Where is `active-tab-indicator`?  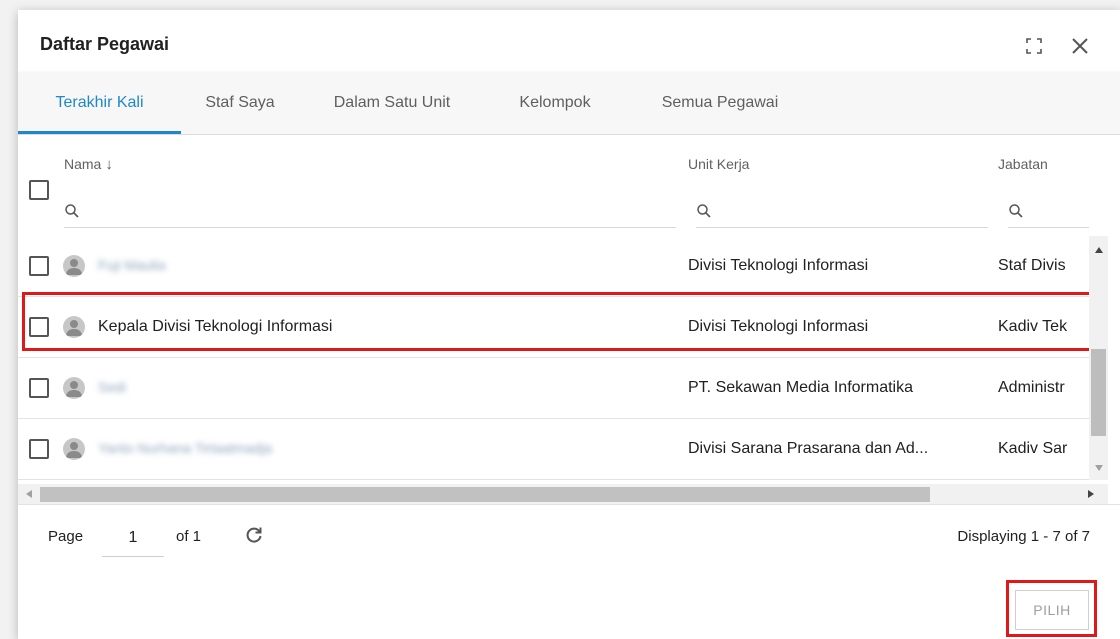
active-tab-indicator is located at coordinates (99, 132).